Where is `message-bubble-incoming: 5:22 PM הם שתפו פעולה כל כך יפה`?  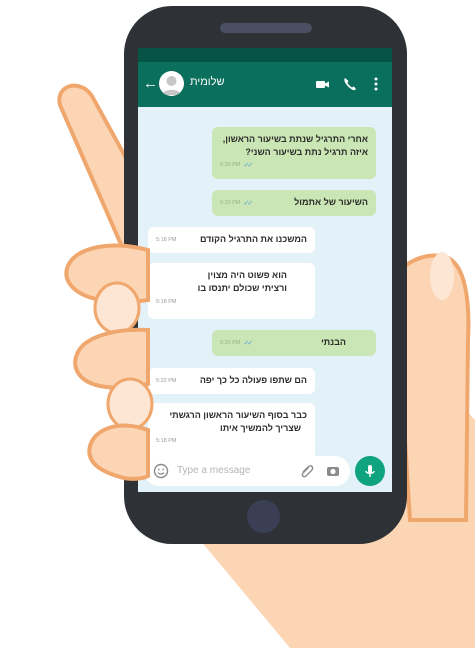
message-bubble-incoming: 5:22 PM הם שתפו פעולה כל כך יפה is located at coordinates (231, 381).